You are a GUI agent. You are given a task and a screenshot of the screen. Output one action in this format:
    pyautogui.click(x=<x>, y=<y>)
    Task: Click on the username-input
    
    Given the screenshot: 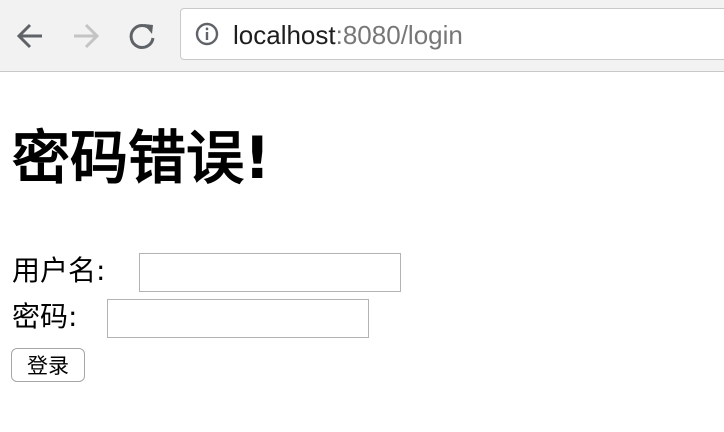 What is the action you would take?
    pyautogui.click(x=270, y=272)
    